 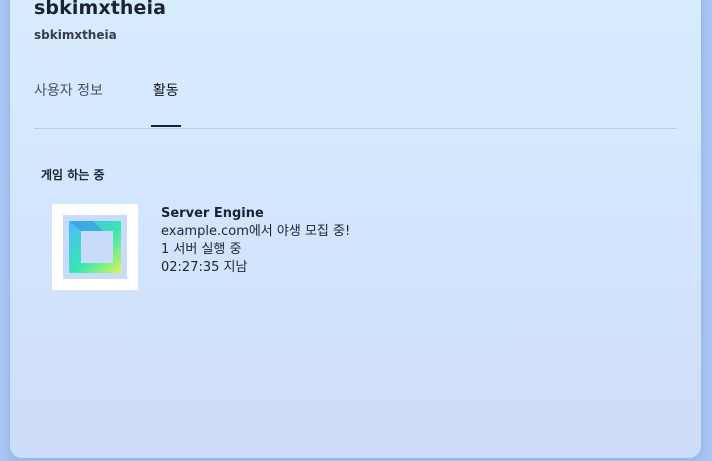 I want to click on activity-state: 1 서버 실행 중, so click(x=201, y=249).